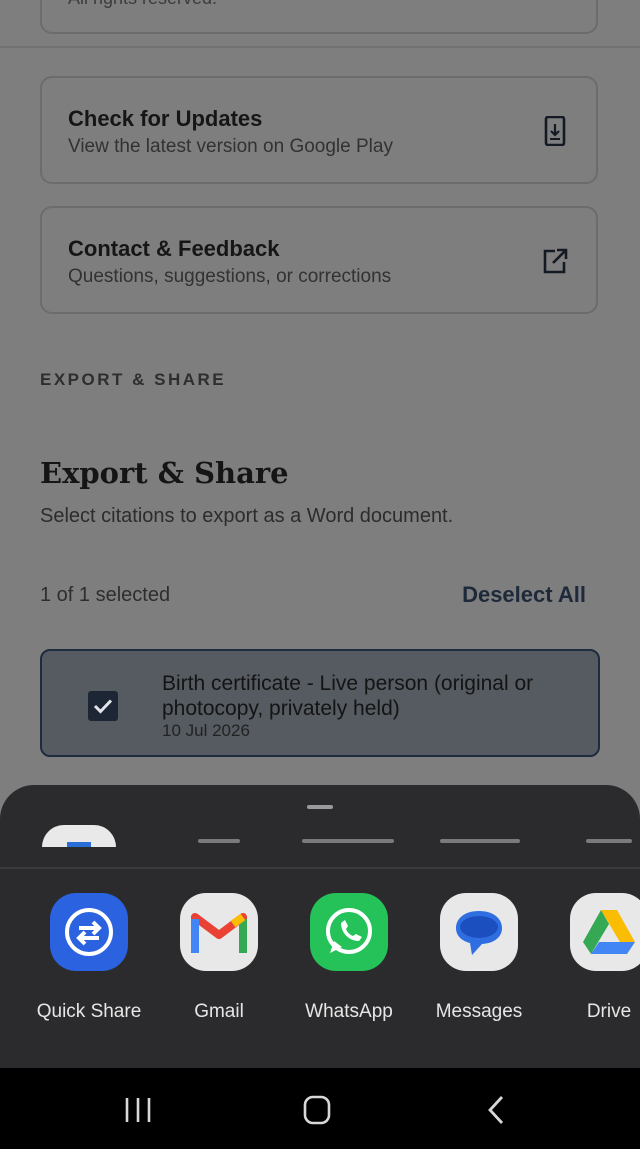  I want to click on card-subtitle: Questions, suggestions, or corrections, so click(230, 276).